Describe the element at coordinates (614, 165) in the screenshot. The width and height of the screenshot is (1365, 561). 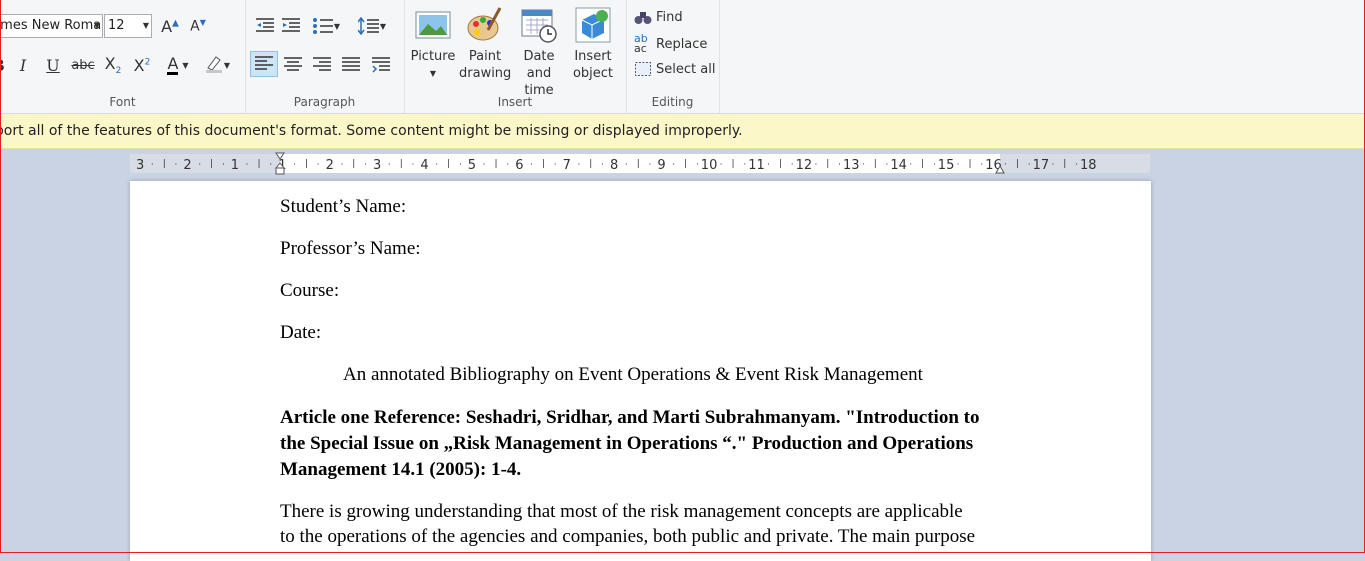
I see `ruler-number: 8` at that location.